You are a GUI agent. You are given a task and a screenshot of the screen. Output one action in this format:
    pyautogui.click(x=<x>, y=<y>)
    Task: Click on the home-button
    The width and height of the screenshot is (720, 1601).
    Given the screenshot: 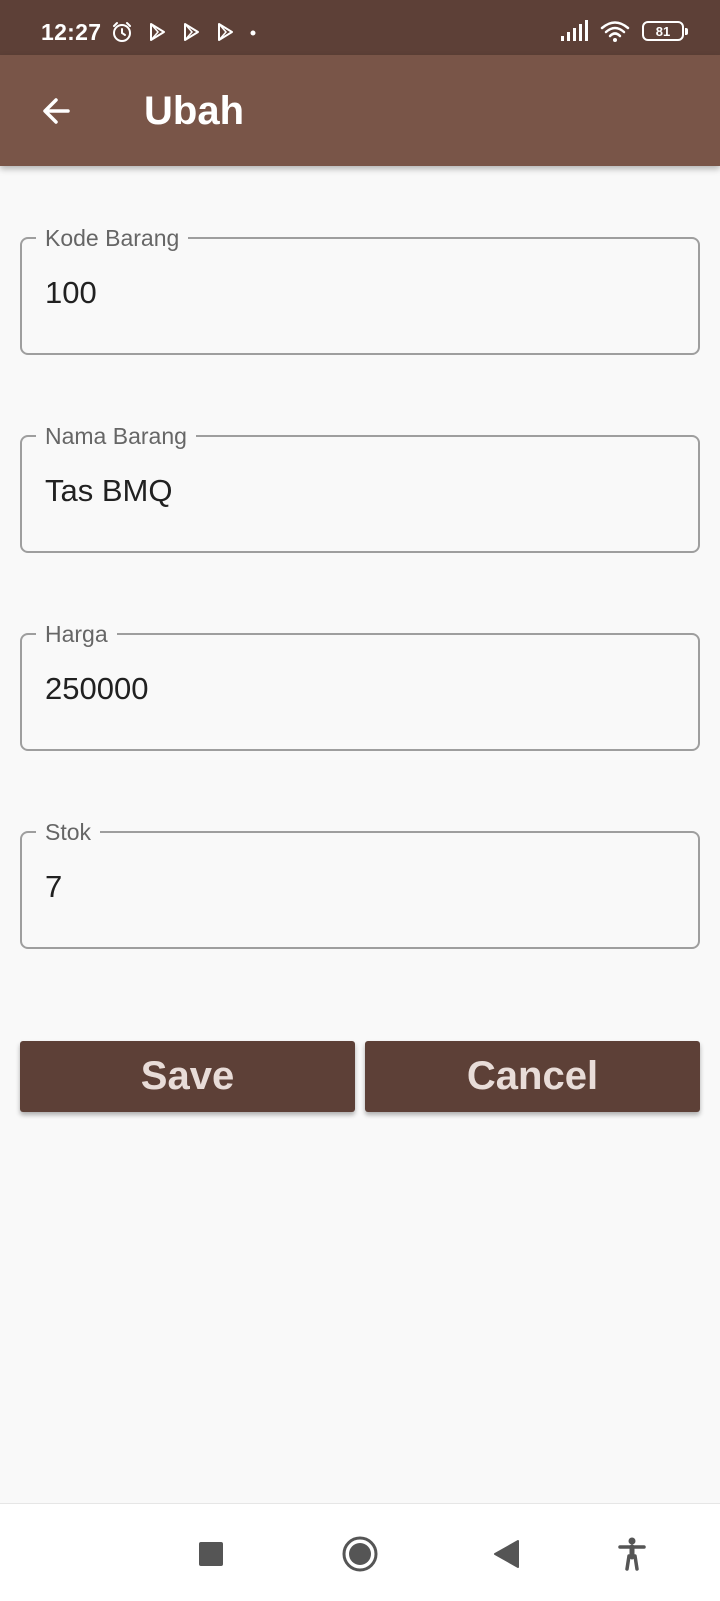 What is the action you would take?
    pyautogui.click(x=360, y=1554)
    